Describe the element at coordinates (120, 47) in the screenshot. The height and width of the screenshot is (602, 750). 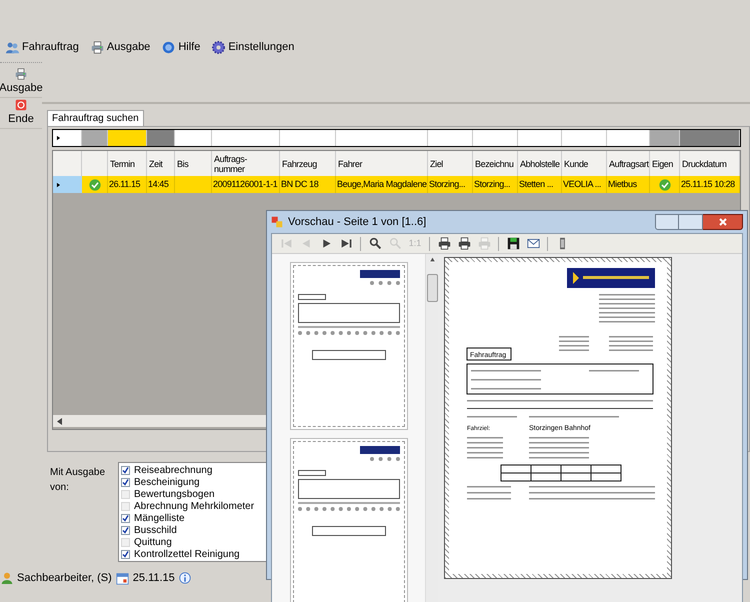
I see `menu-item: Ausgabe` at that location.